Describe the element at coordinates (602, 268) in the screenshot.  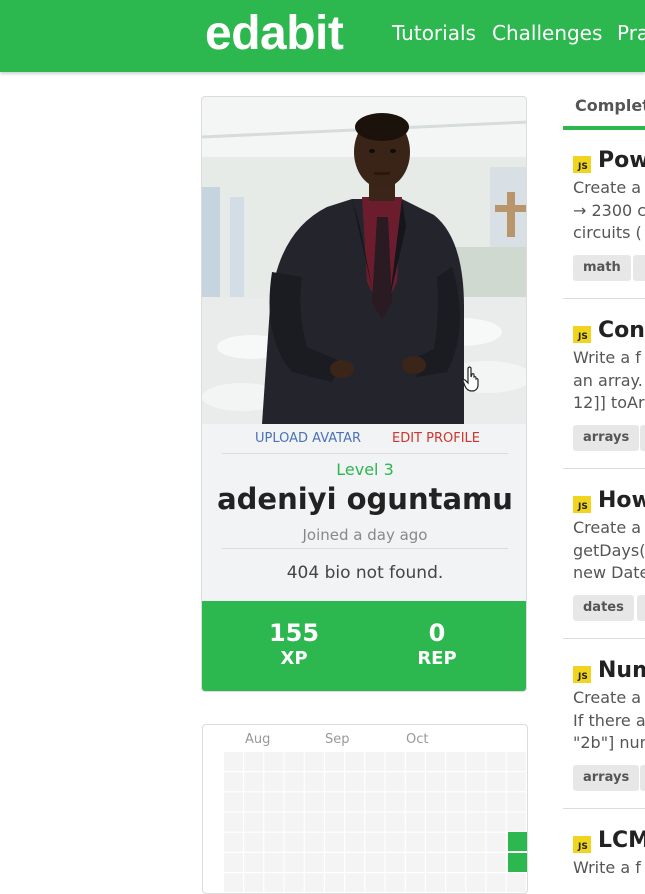
I see `challenge-tag: math` at that location.